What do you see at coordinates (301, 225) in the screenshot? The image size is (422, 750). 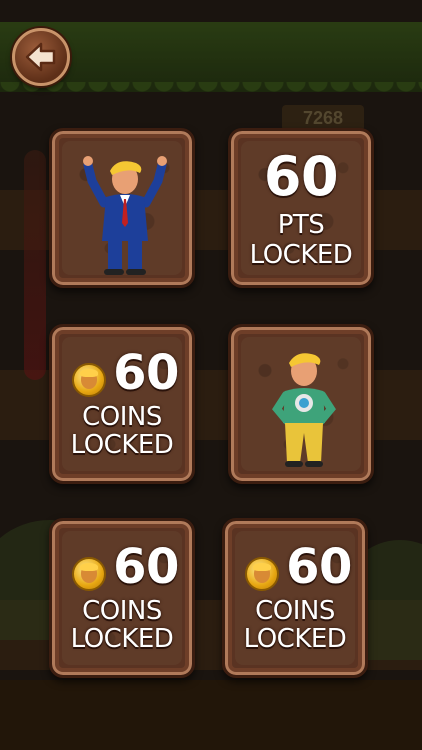 I see `price-unit: PTS` at bounding box center [301, 225].